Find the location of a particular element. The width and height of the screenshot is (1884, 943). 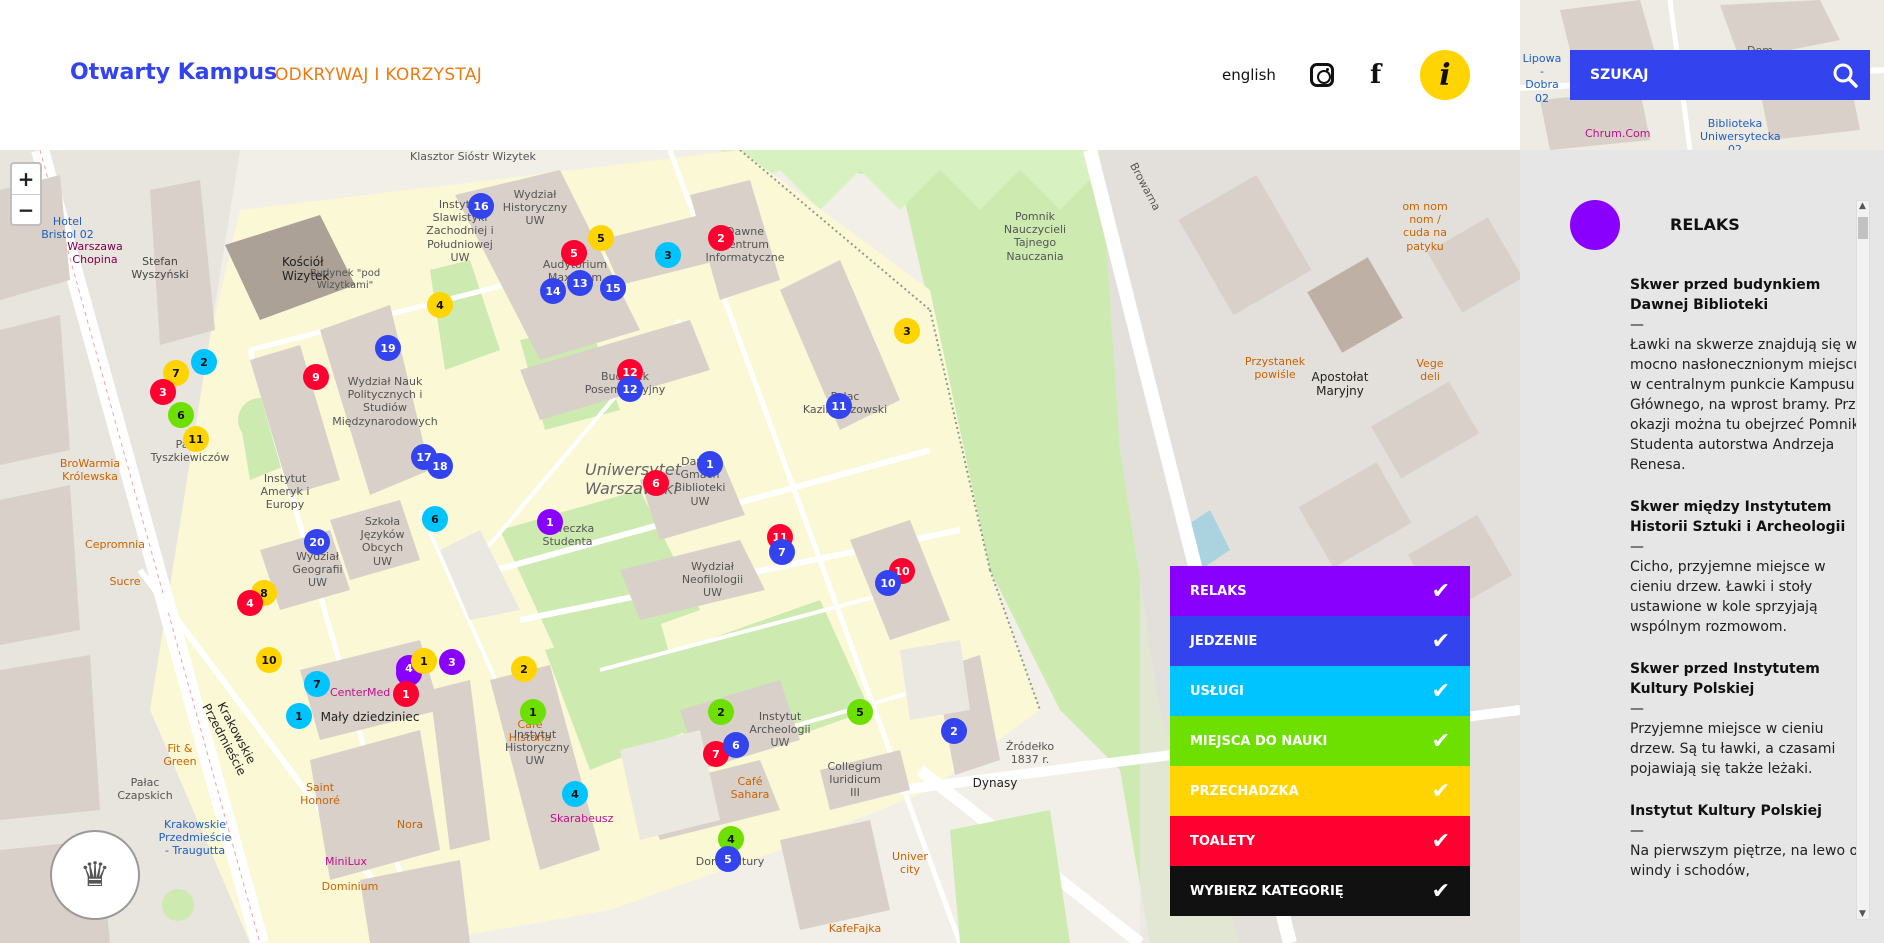

map-label: Nora is located at coordinates (410, 824).